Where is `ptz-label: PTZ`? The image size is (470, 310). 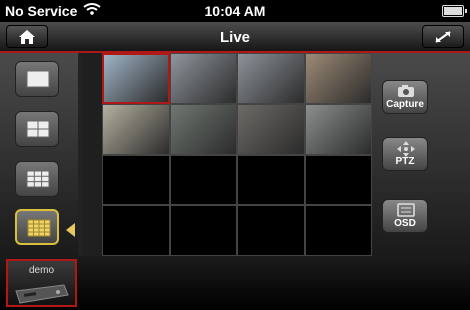
ptz-label: PTZ is located at coordinates (405, 161).